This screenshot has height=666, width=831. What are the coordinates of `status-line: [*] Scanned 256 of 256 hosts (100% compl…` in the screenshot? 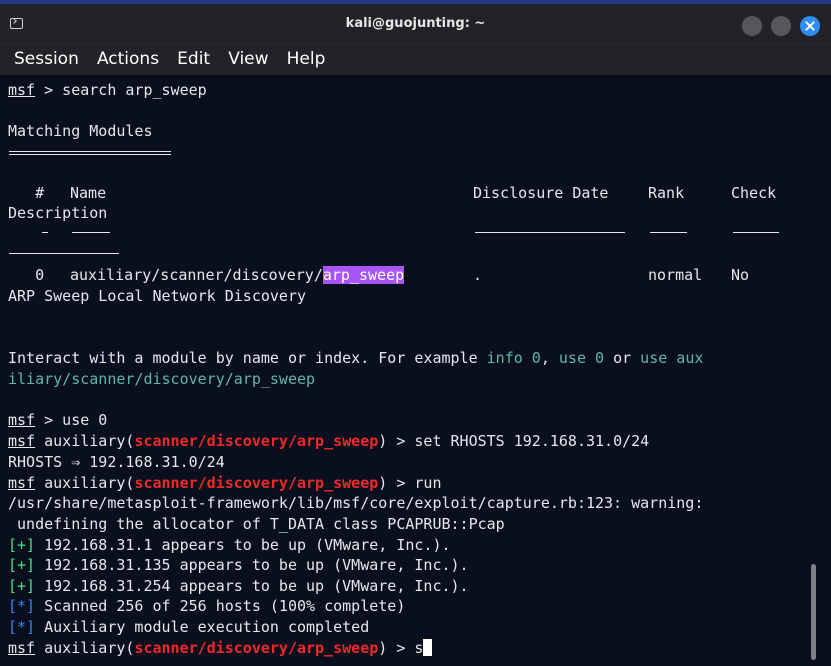 It's located at (207, 606).